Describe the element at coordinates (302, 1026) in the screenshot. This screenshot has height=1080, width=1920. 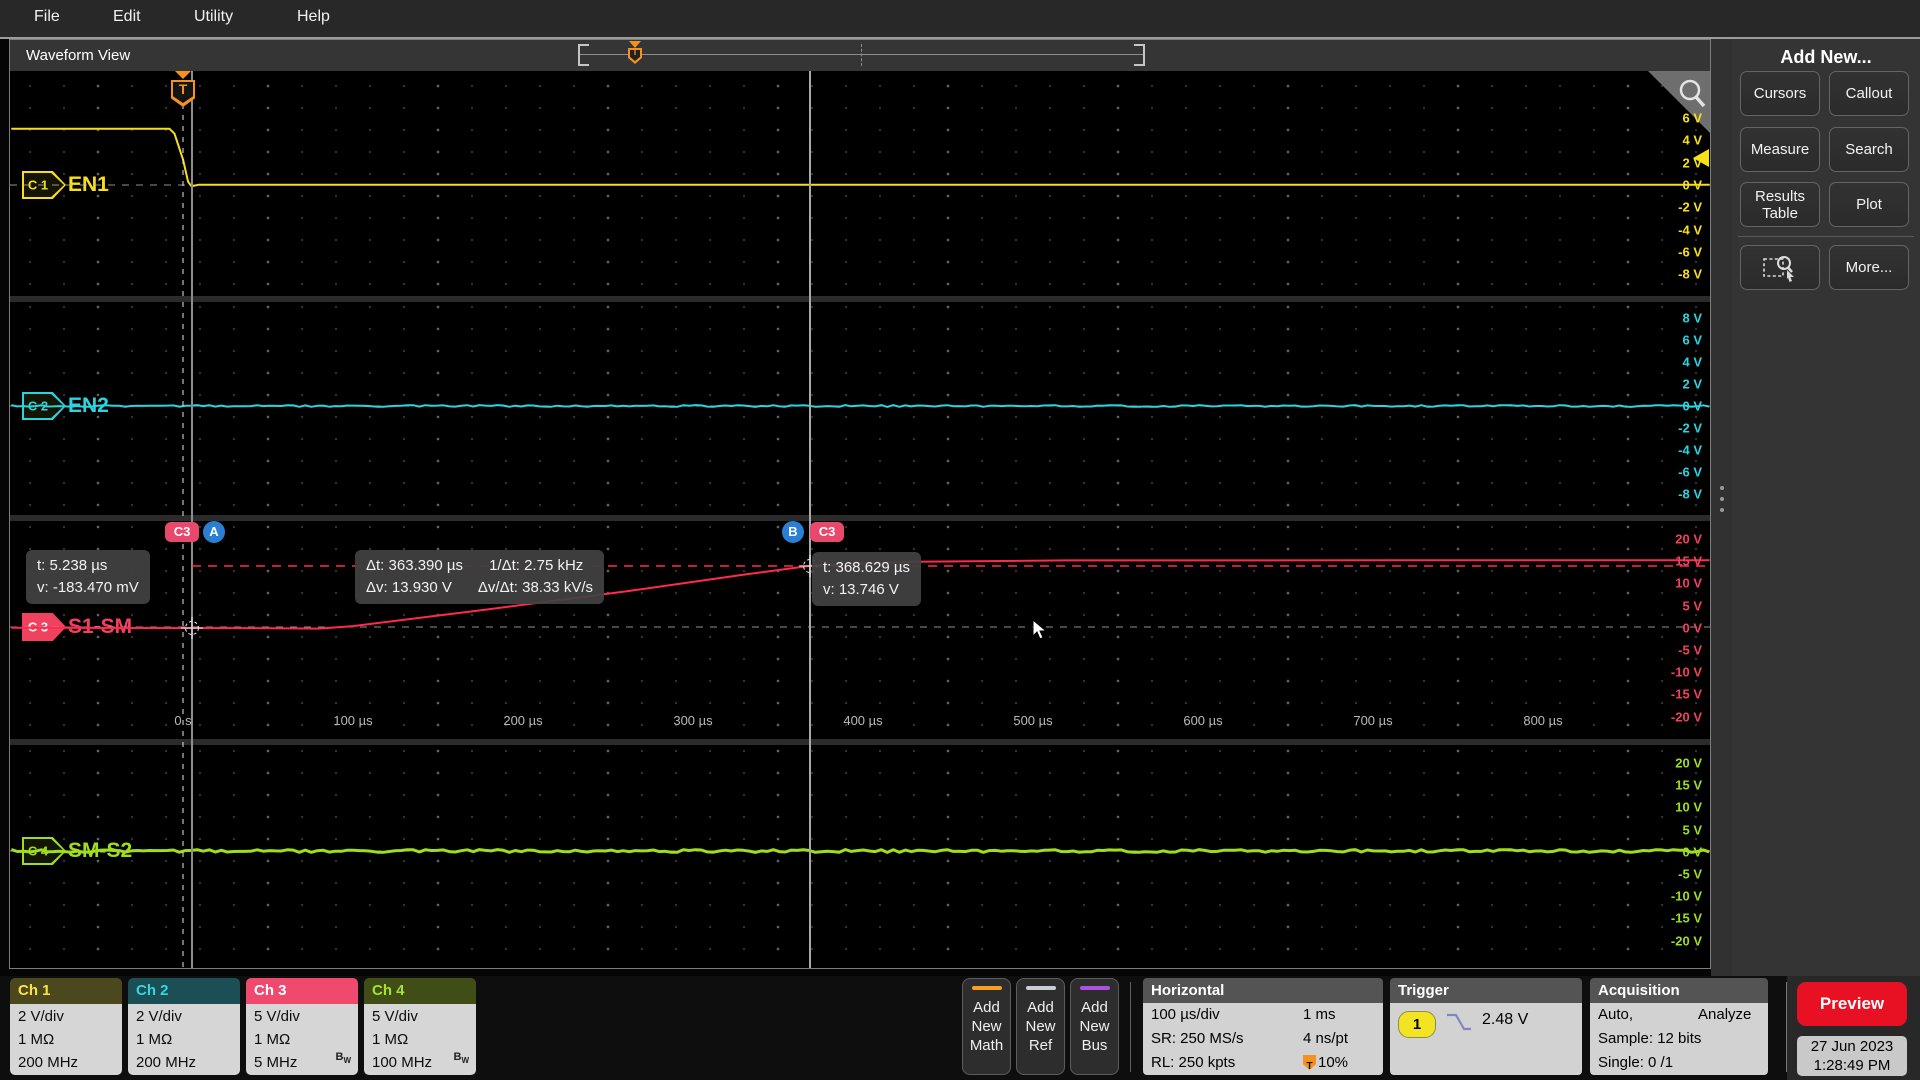
I see `ch3-settings-badge: Ch 3 5 V/div 1 MΩ 5 MHz BW` at that location.